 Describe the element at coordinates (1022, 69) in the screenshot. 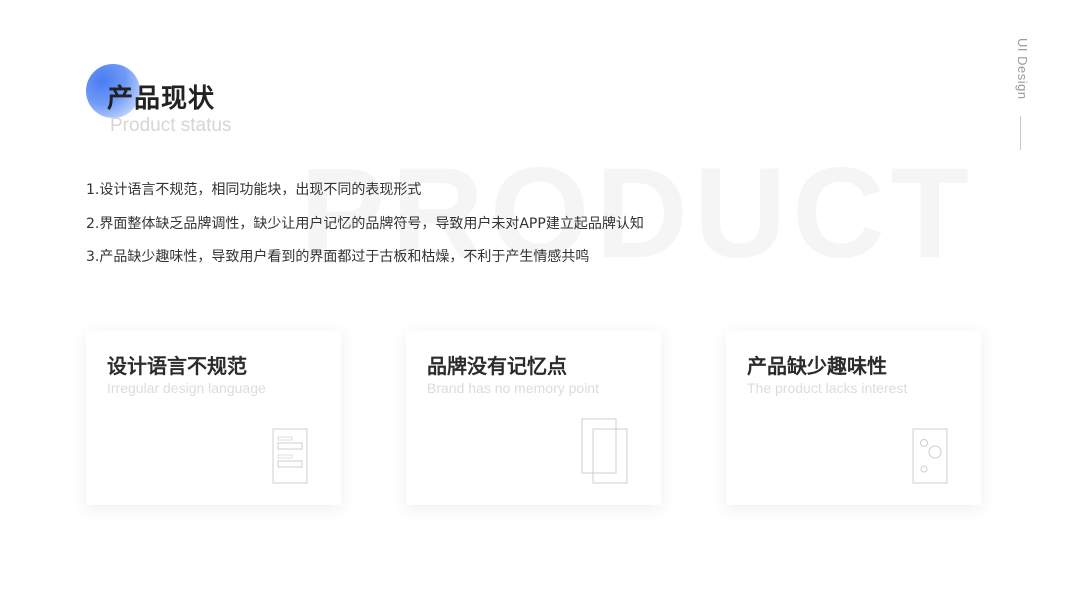

I see `side-label-text: UI Design` at that location.